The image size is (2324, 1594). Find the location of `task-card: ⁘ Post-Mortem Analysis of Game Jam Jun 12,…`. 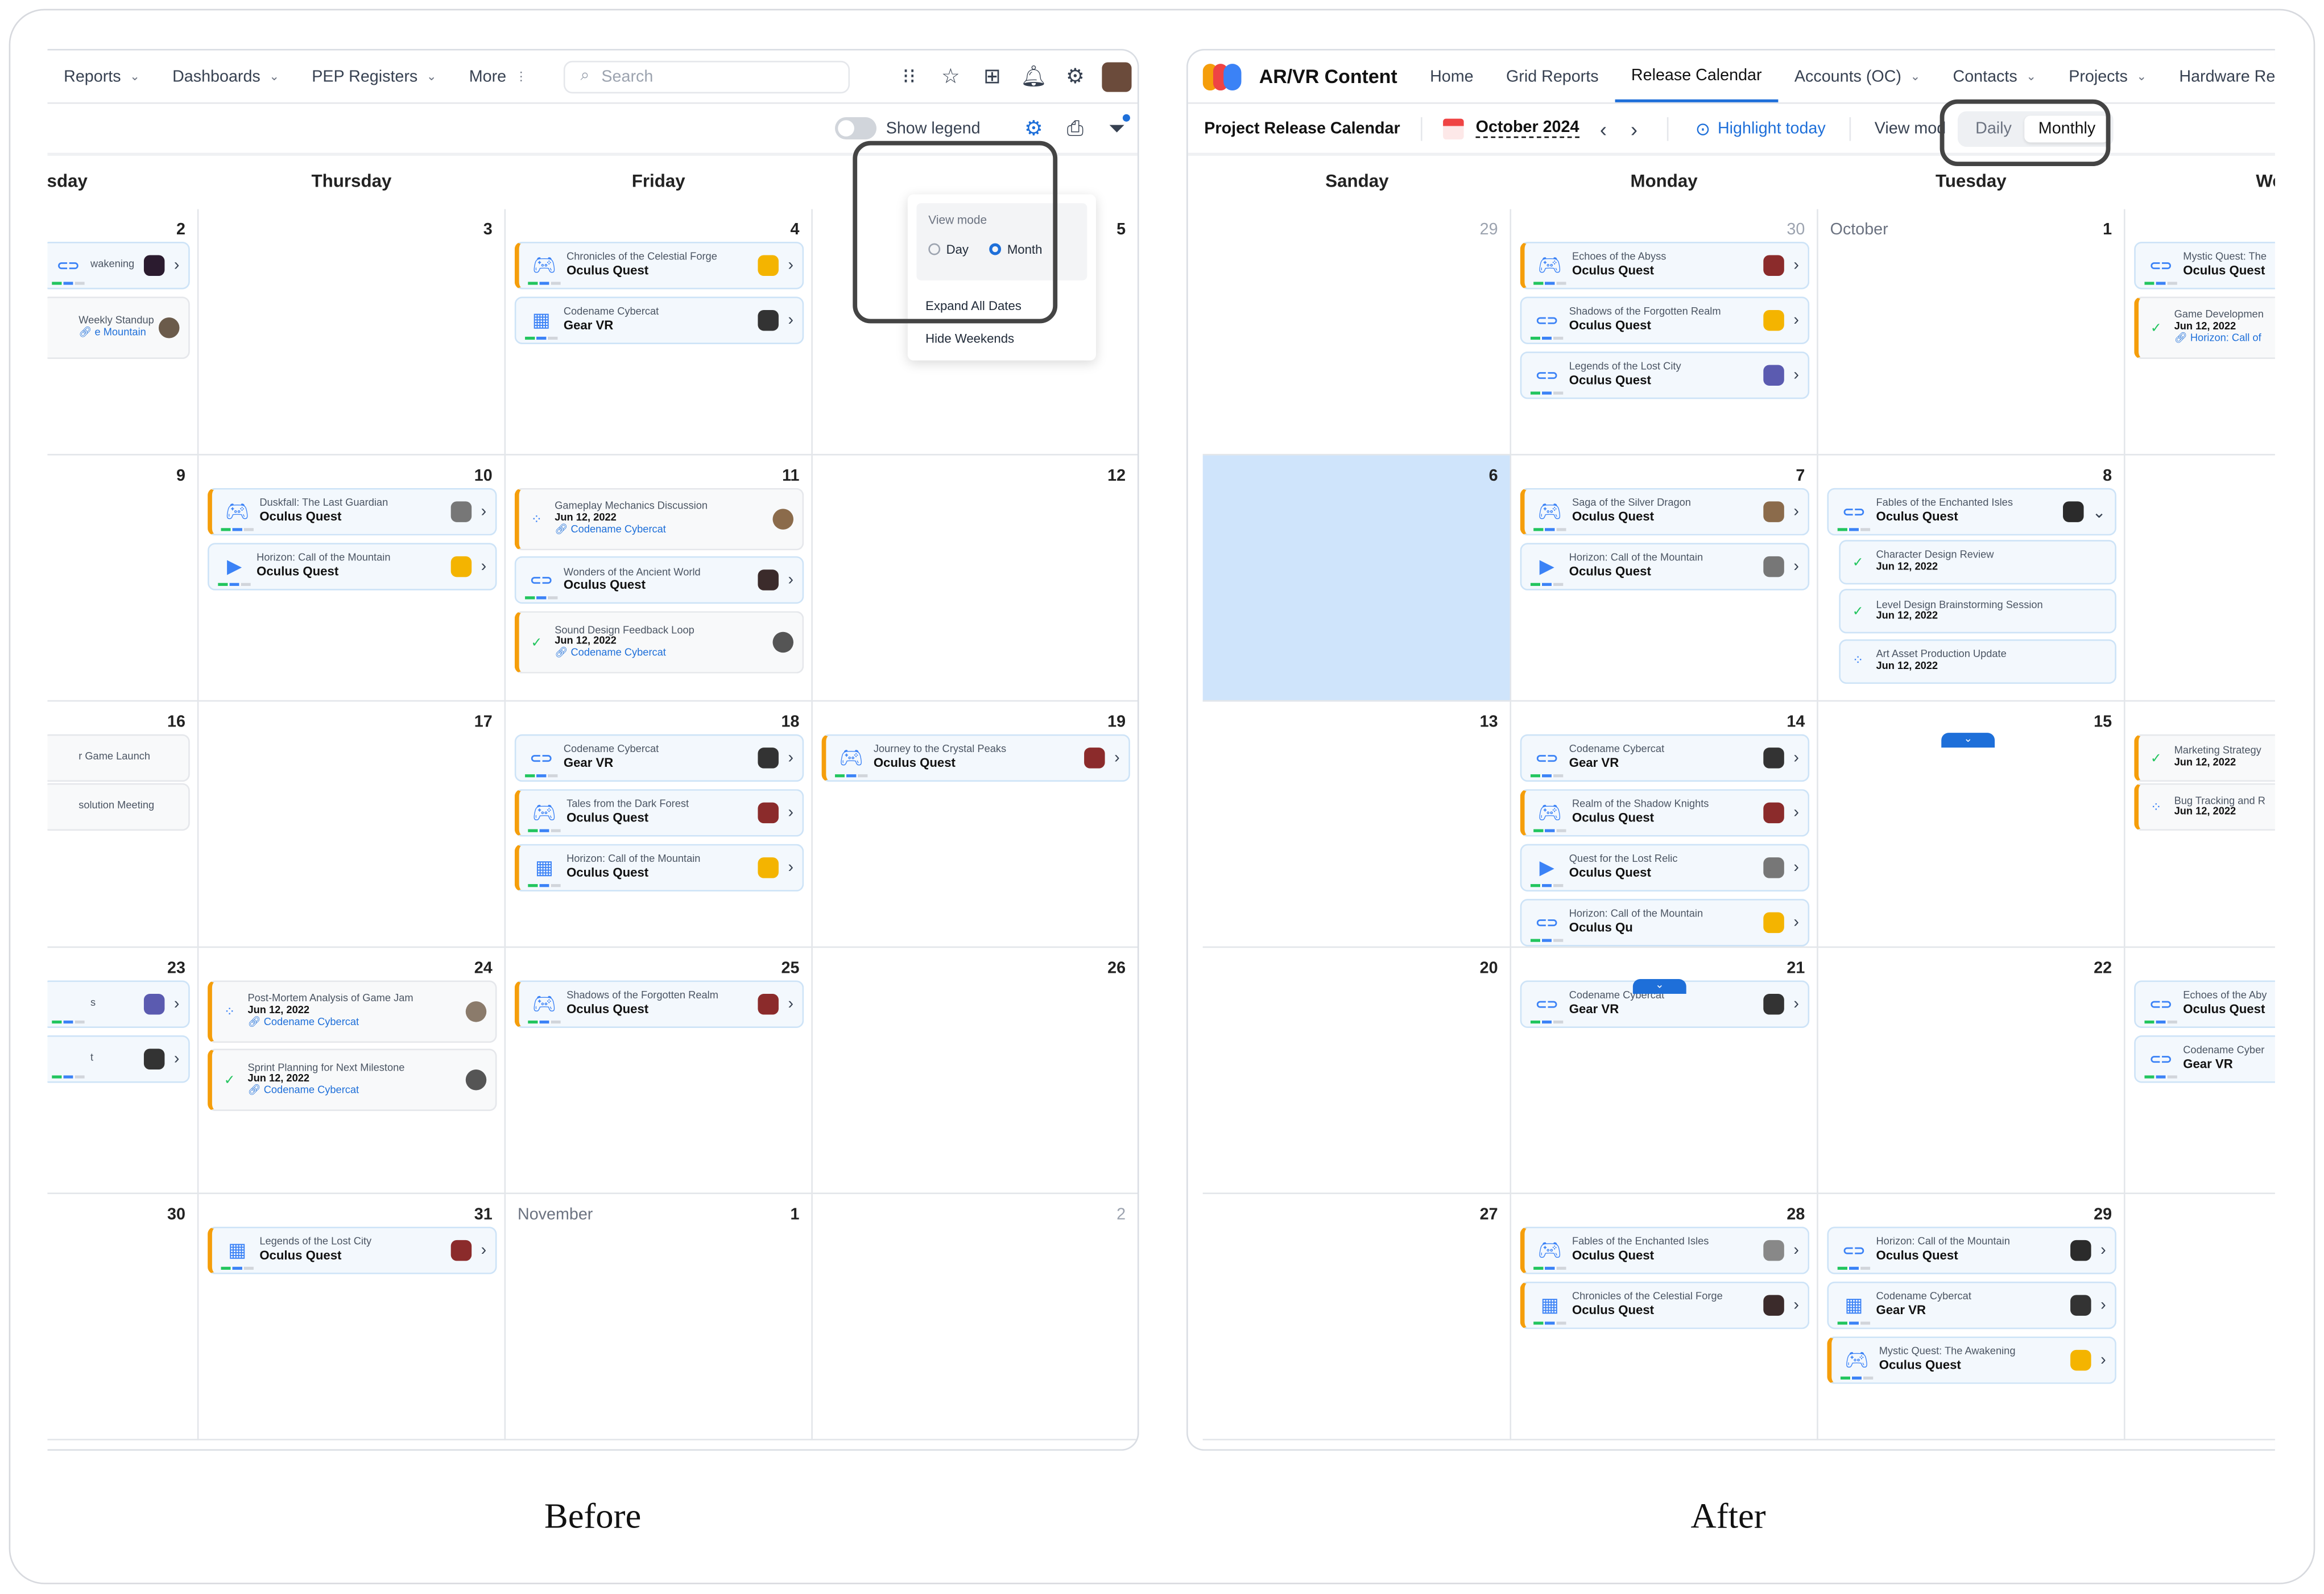

task-card: ⁘ Post-Mortem Analysis of Game Jam Jun 12,… is located at coordinates (353, 1012).